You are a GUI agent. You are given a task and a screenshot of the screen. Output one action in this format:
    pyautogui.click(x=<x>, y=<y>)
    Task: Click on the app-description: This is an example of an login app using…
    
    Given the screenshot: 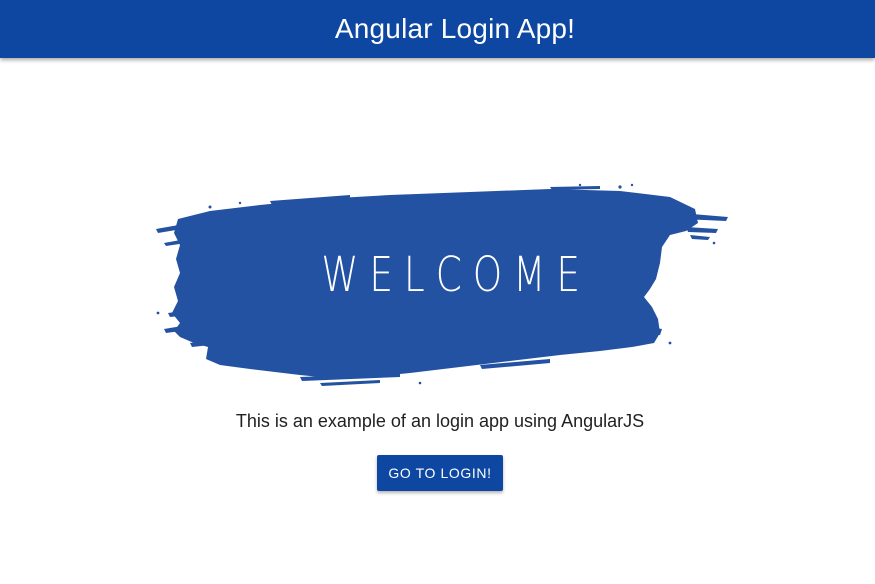 What is the action you would take?
    pyautogui.click(x=440, y=421)
    